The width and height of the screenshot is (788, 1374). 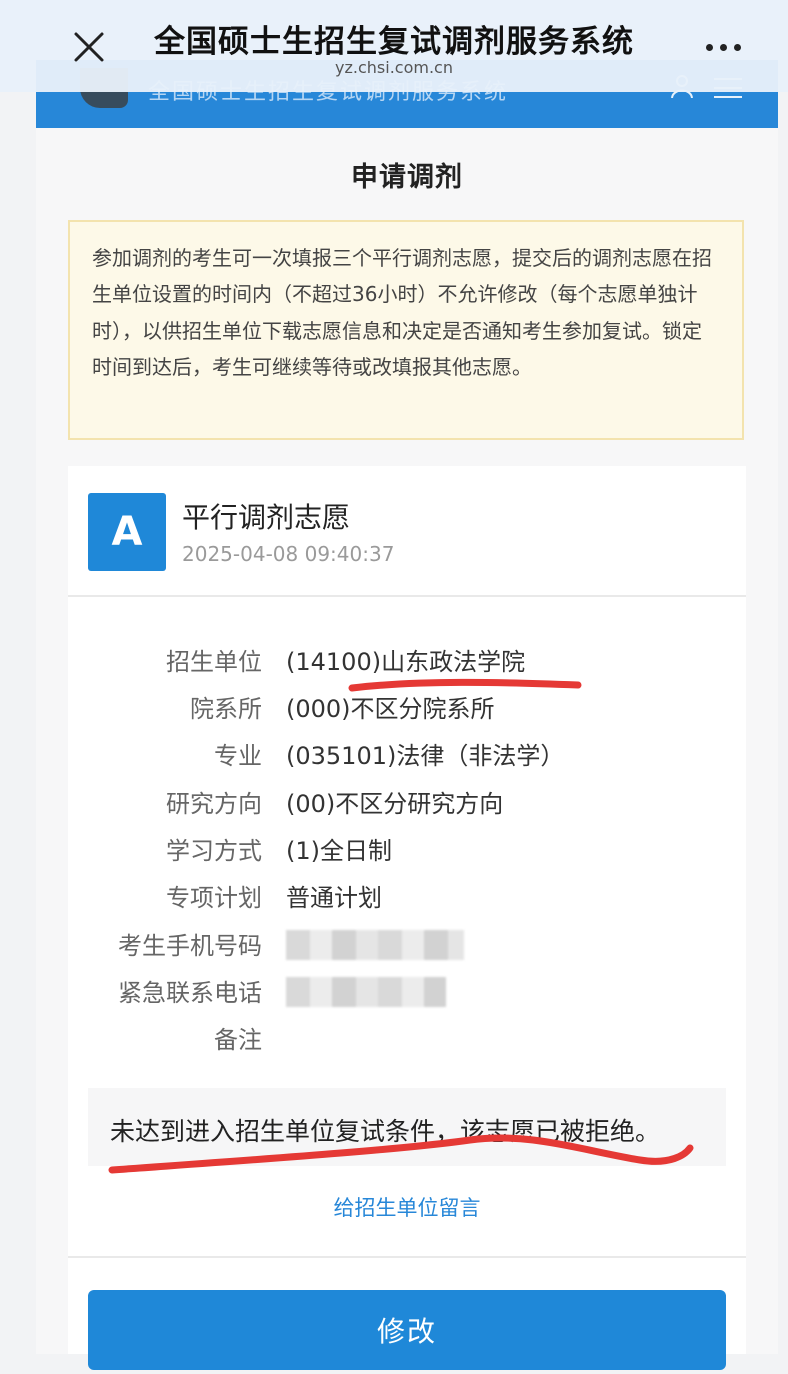 I want to click on volunteer-title: 平行调剂志愿, so click(x=266, y=517).